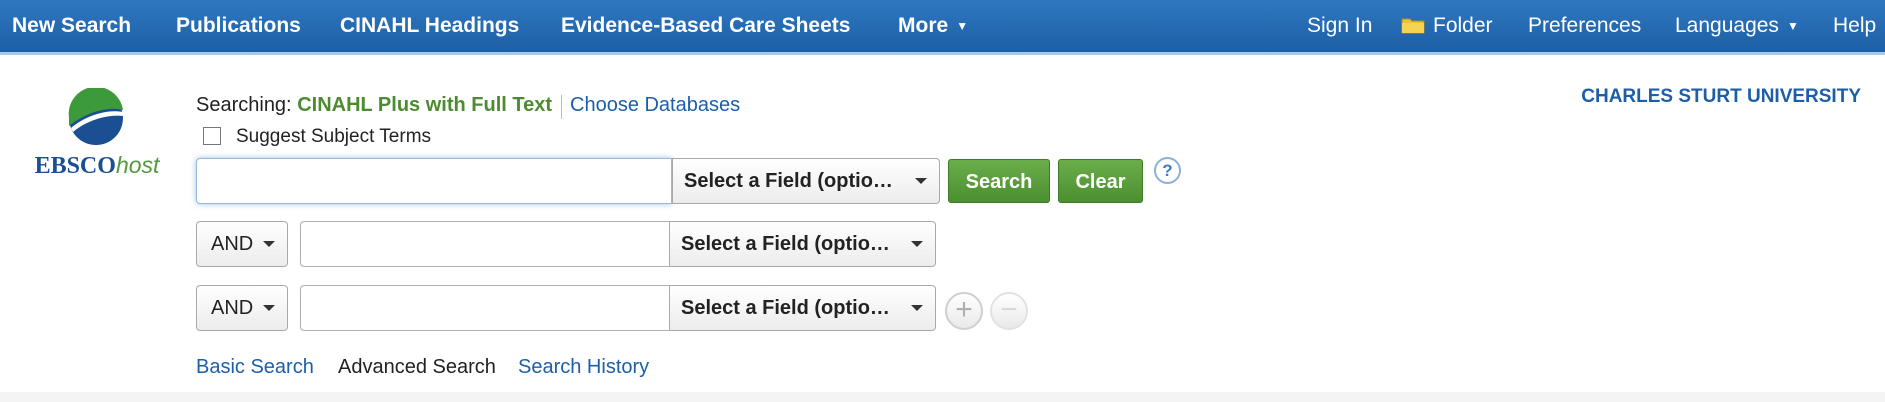 The height and width of the screenshot is (402, 1885). Describe the element at coordinates (333, 137) in the screenshot. I see `suggest-subject-terms-label: Suggest Subject Terms` at that location.